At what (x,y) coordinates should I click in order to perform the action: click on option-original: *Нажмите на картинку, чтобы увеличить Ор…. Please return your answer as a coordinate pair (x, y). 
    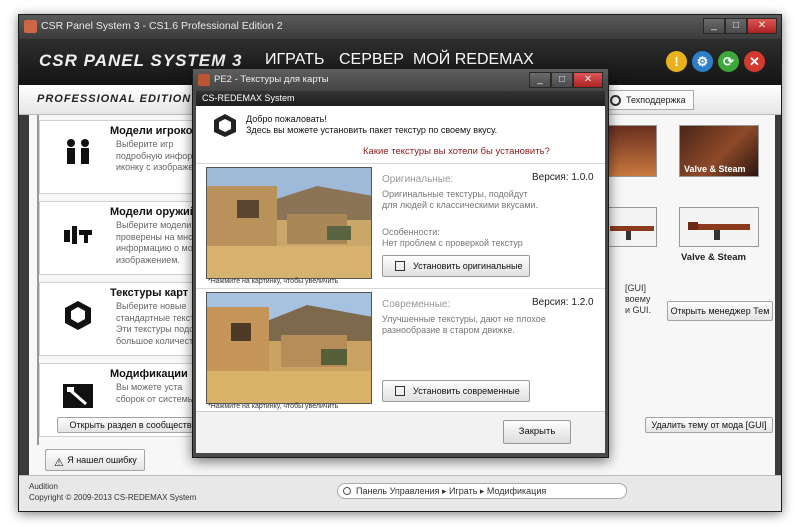
    Looking at the image, I should click on (400, 226).